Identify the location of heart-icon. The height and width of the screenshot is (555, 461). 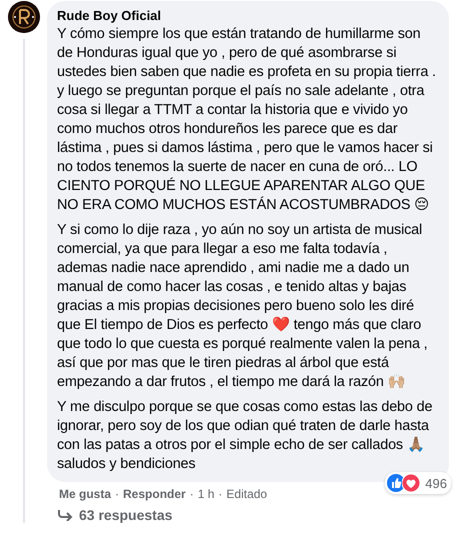
(411, 483).